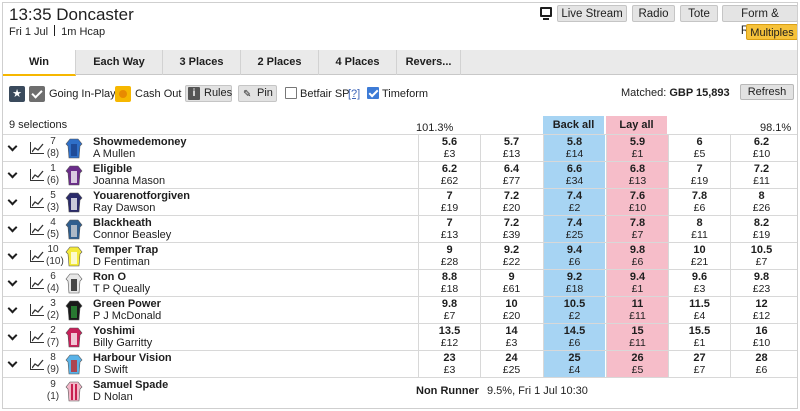 The width and height of the screenshot is (800, 411). Describe the element at coordinates (699, 256) in the screenshot. I see `lay-price-cell: 10 £21` at that location.